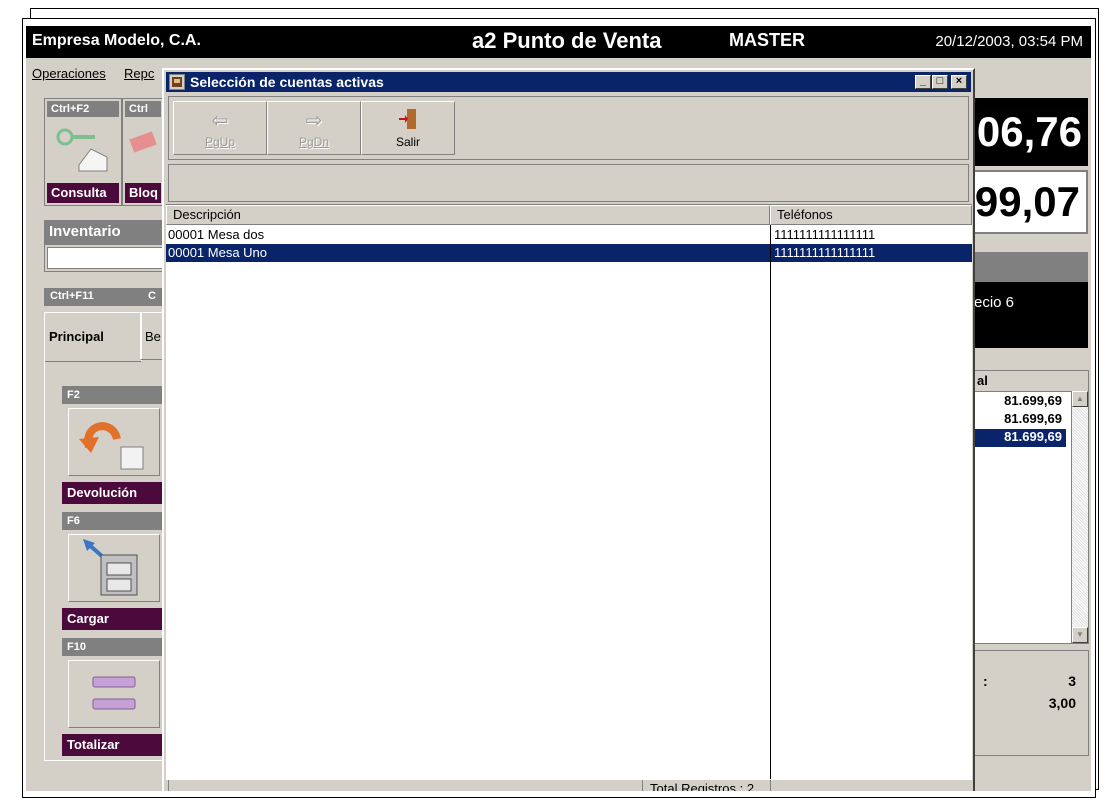 The height and width of the screenshot is (808, 1112). I want to click on salir-button: Salir, so click(408, 128).